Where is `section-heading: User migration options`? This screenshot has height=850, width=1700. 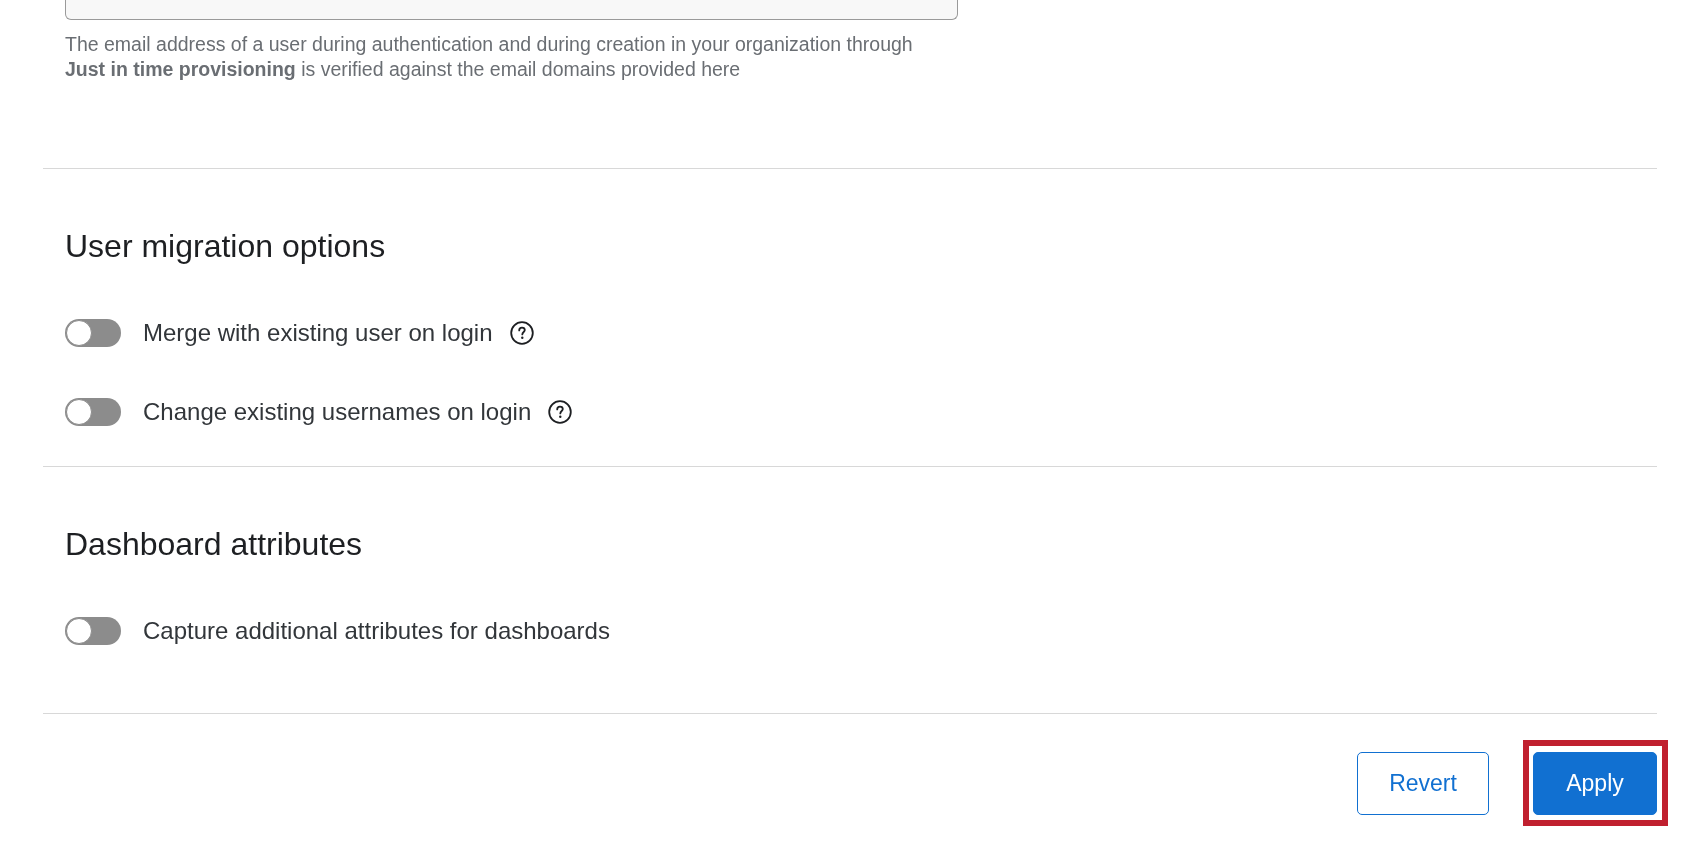
section-heading: User migration options is located at coordinates (226, 246).